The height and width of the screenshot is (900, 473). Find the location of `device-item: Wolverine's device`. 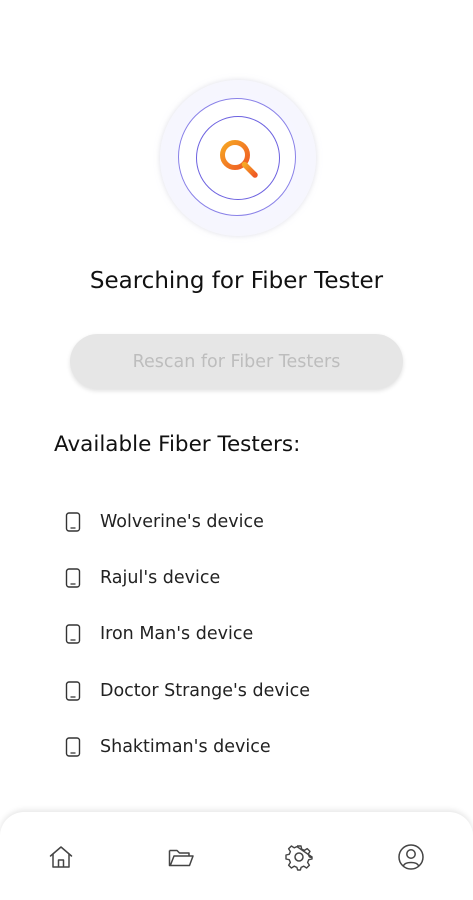

device-item: Wolverine's device is located at coordinates (254, 522).